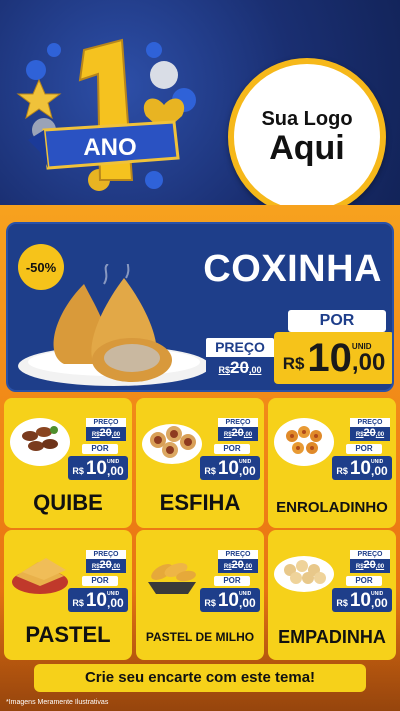 The image size is (400, 711). I want to click on logo-line-1: Sua Logo, so click(307, 118).